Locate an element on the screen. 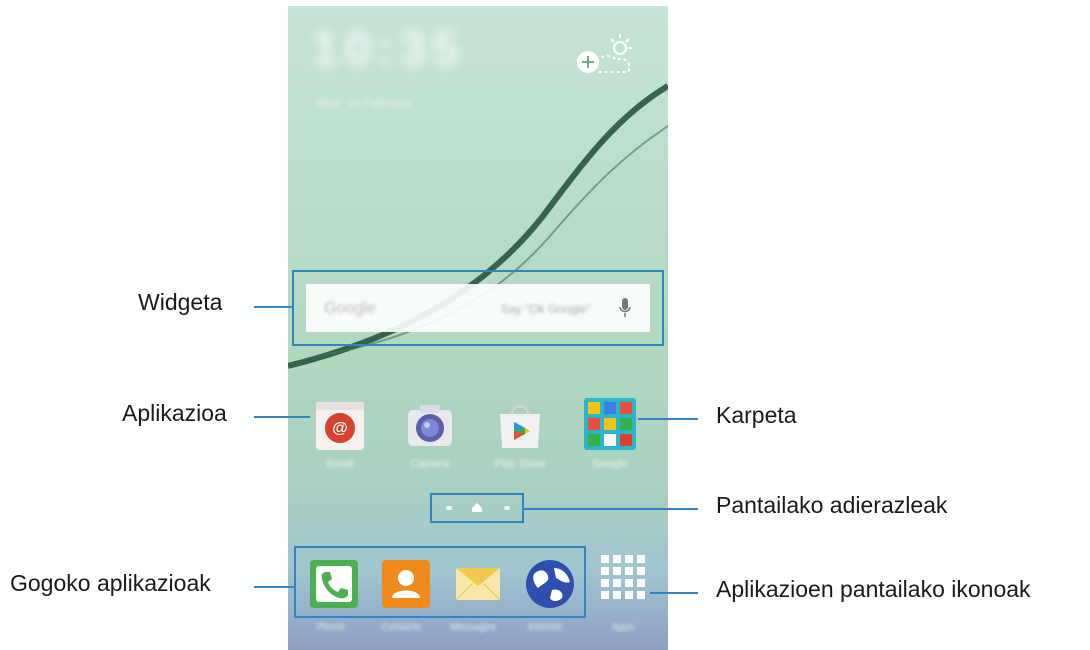  dock-label: Apps is located at coordinates (623, 627).